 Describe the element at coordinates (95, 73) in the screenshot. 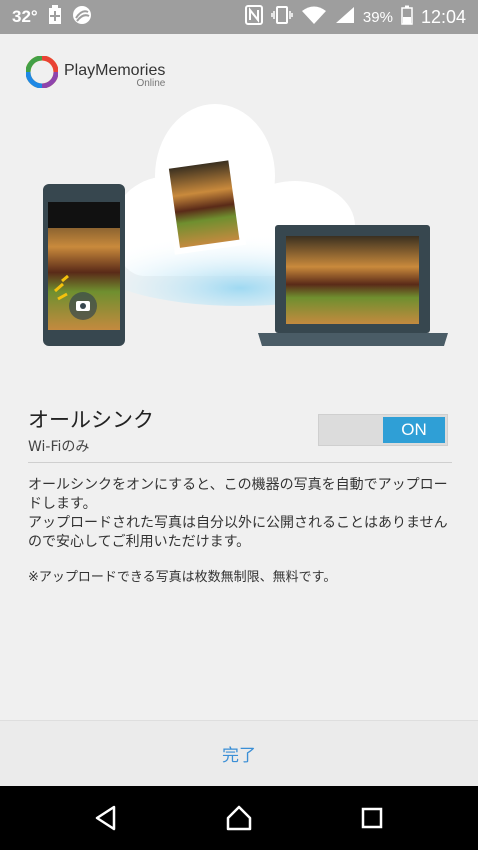

I see `app-logo: PlayMemories Online` at that location.